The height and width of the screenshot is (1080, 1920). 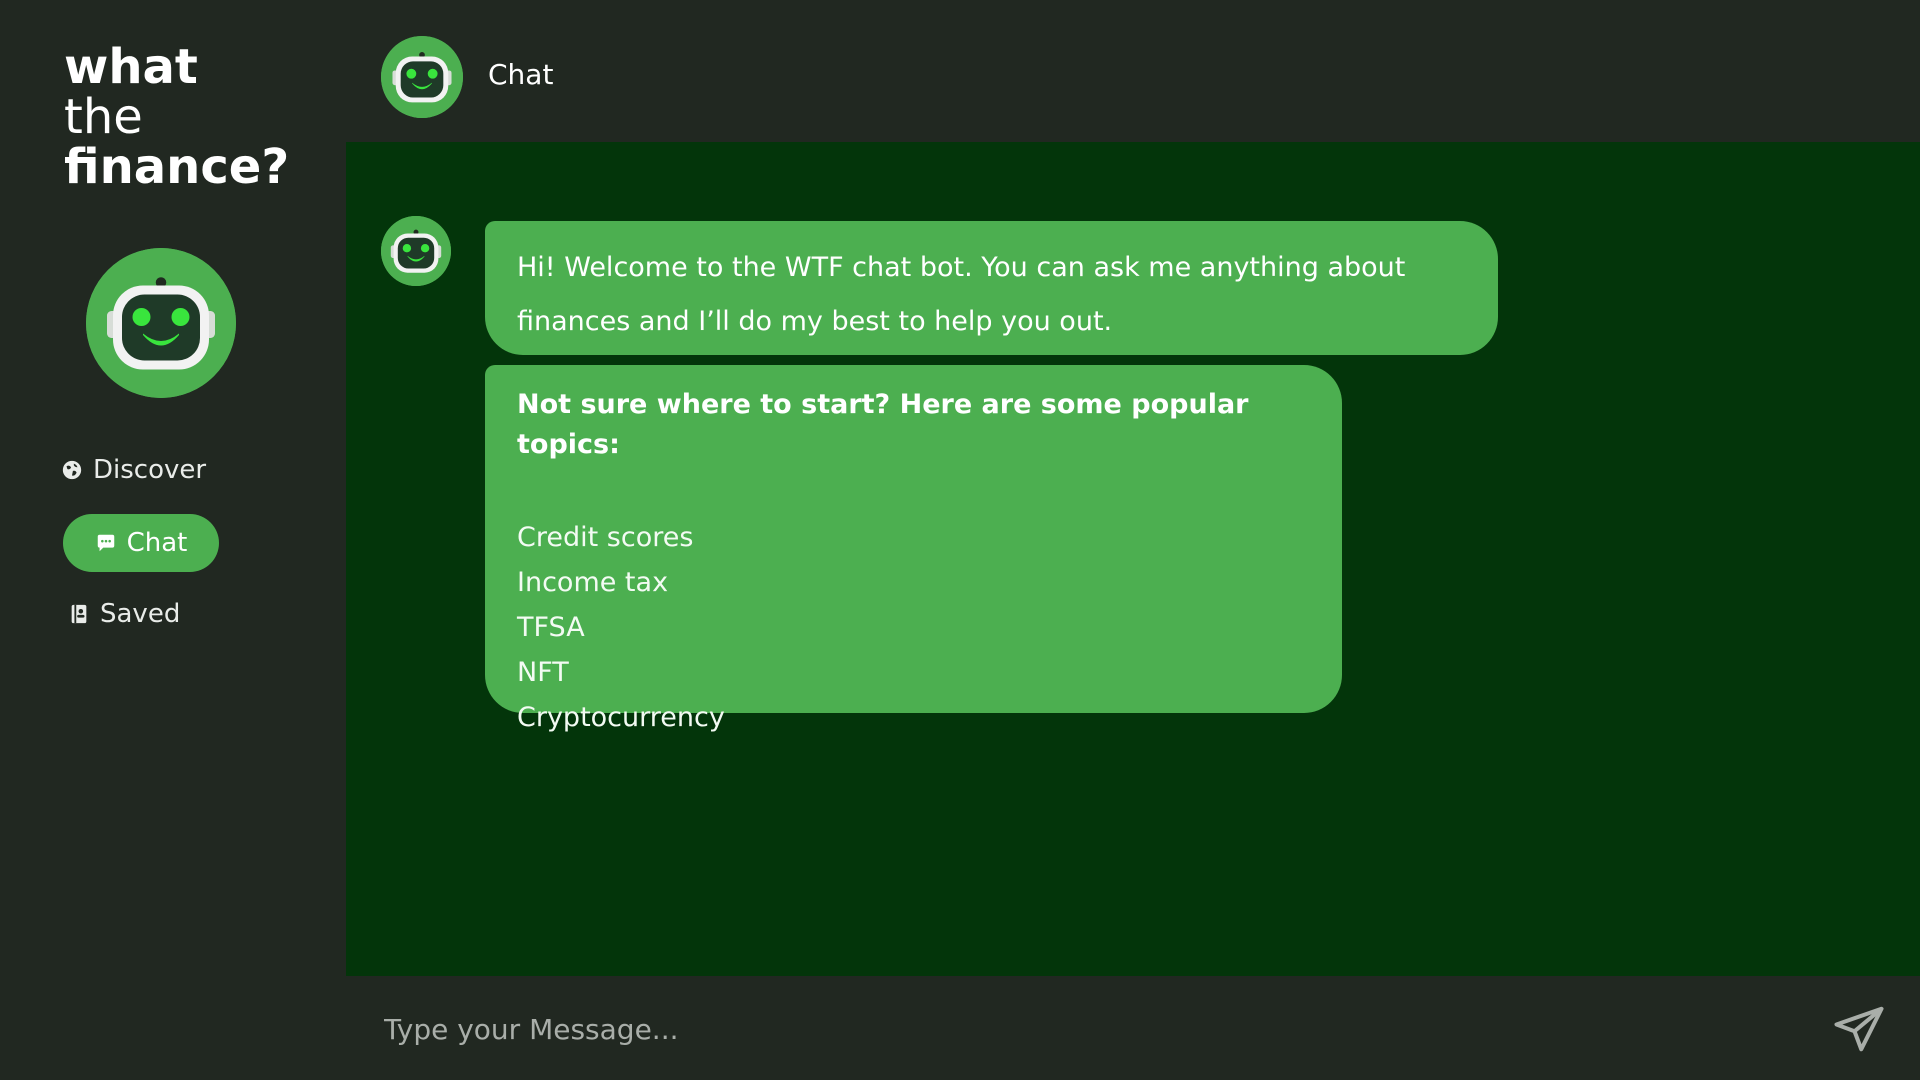 I want to click on message-input, so click(x=1094, y=1029).